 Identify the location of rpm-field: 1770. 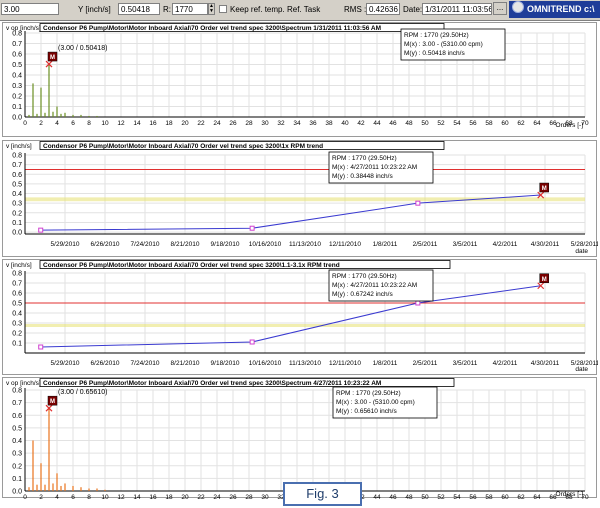
(190, 9).